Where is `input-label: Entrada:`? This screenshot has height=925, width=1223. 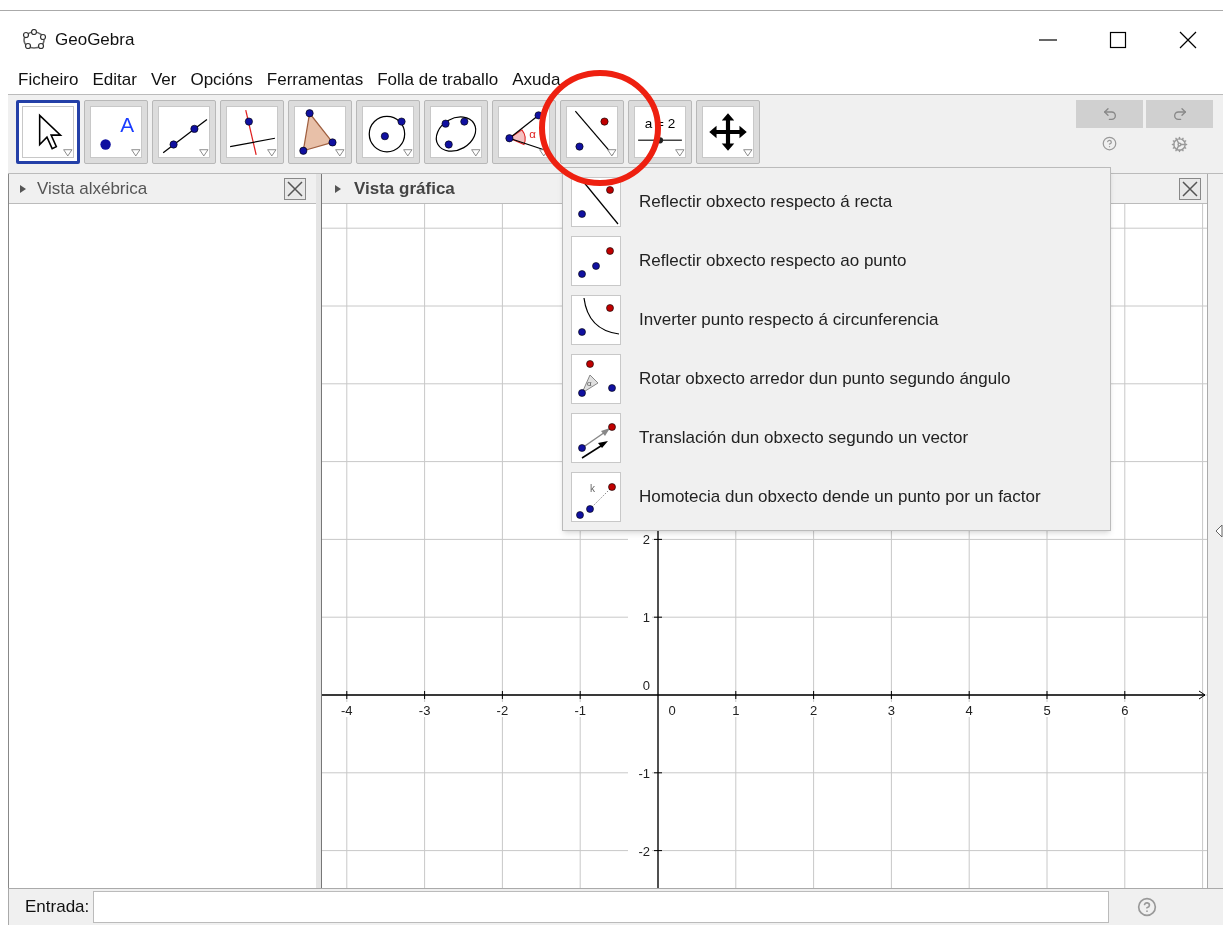 input-label: Entrada: is located at coordinates (57, 907).